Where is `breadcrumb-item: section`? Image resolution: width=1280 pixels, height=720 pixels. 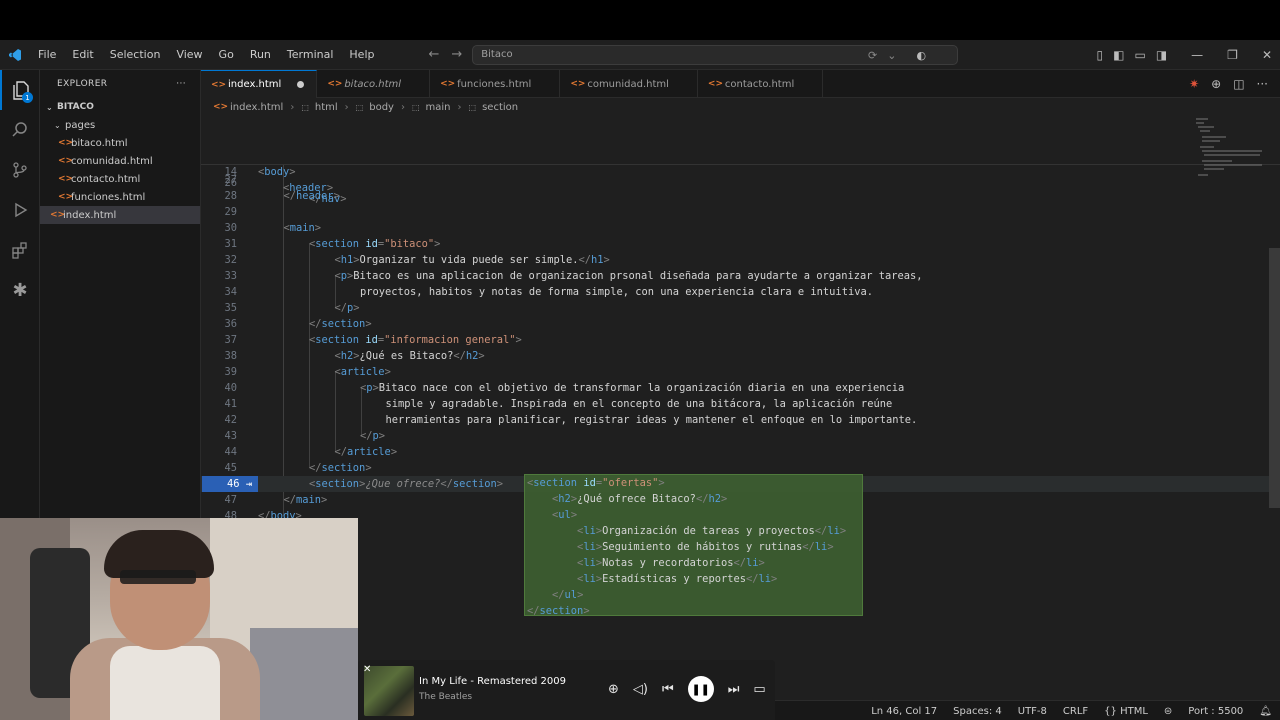 breadcrumb-item: section is located at coordinates (500, 107).